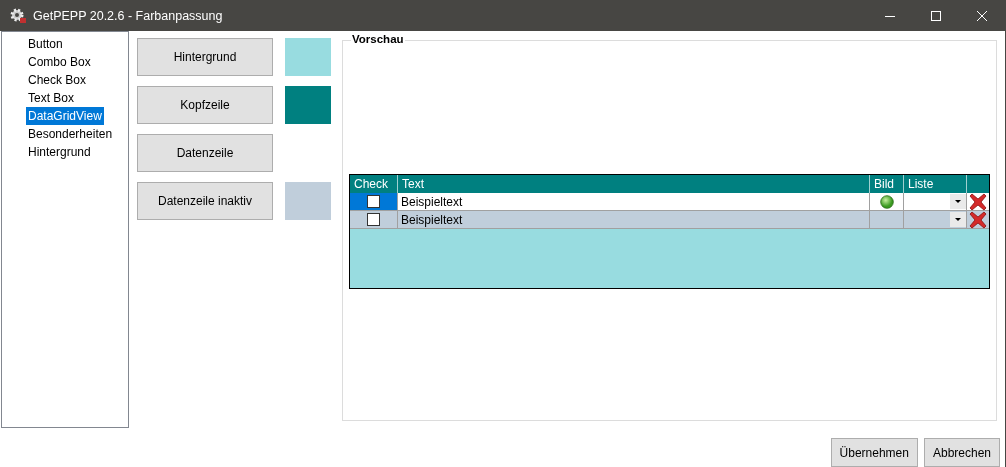 Image resolution: width=1006 pixels, height=467 pixels. What do you see at coordinates (874, 452) in the screenshot?
I see `dialog-button: Übernehmen` at bounding box center [874, 452].